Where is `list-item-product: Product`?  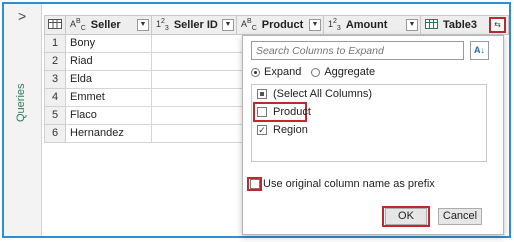 list-item-product: Product is located at coordinates (284, 112).